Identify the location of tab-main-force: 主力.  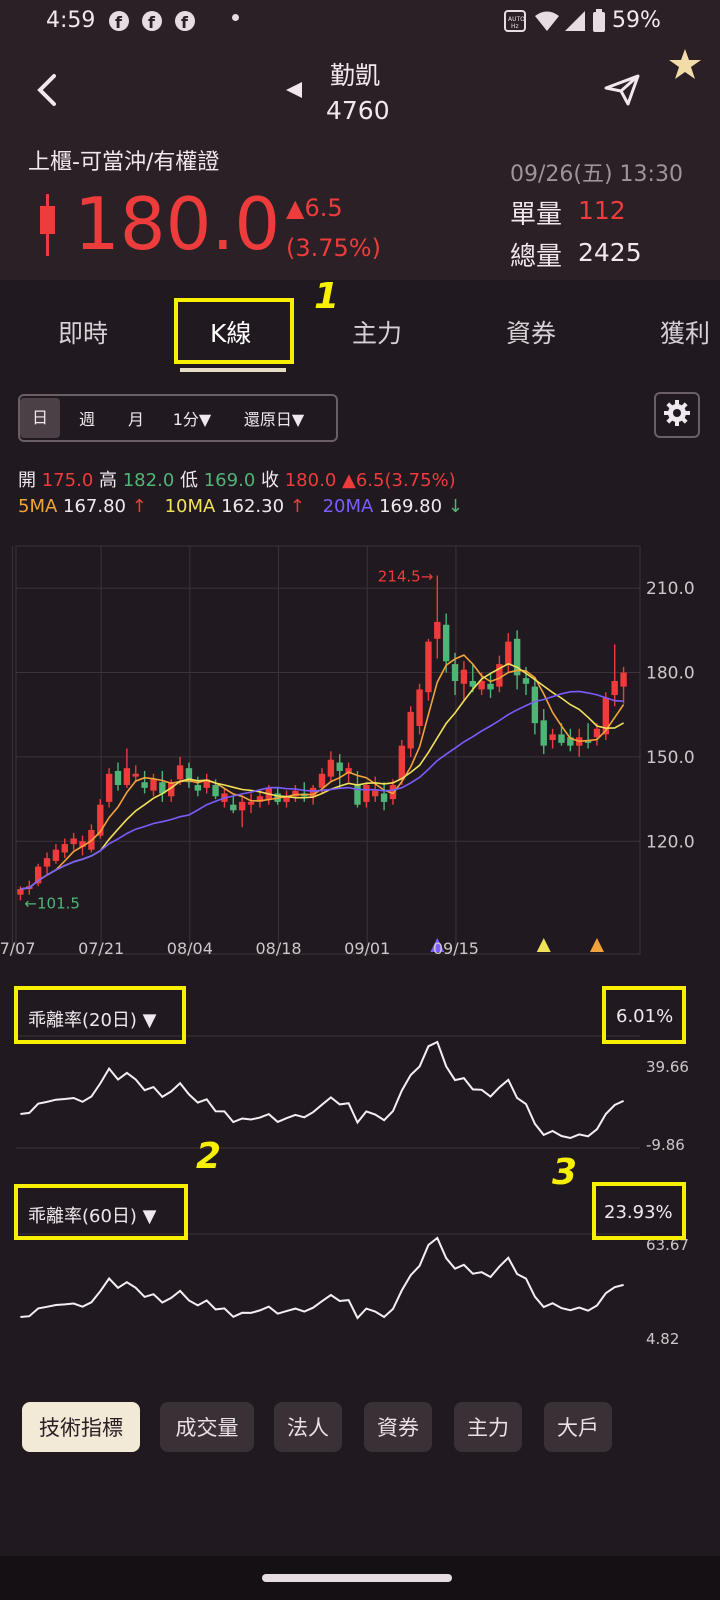
(377, 332).